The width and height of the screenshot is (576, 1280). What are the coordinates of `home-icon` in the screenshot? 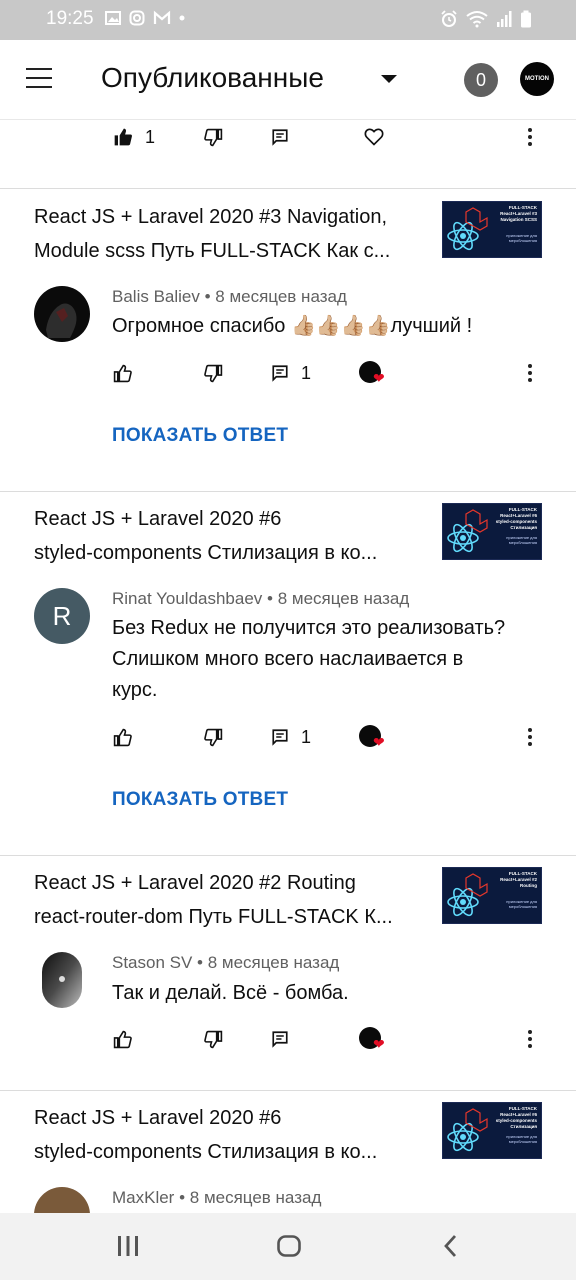 It's located at (289, 1246).